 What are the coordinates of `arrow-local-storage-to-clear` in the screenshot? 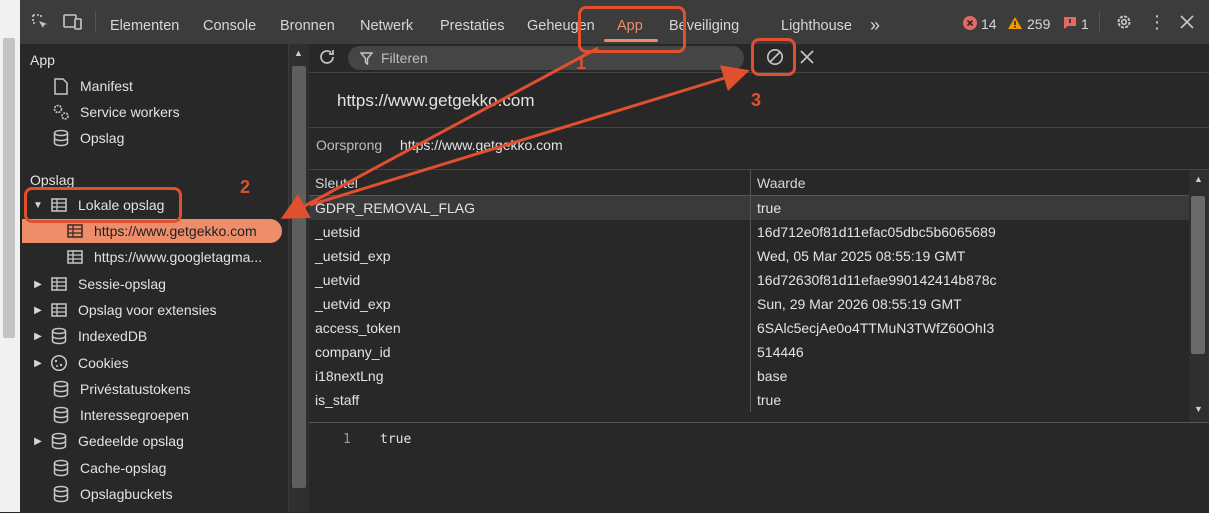 It's located at (529, 136).